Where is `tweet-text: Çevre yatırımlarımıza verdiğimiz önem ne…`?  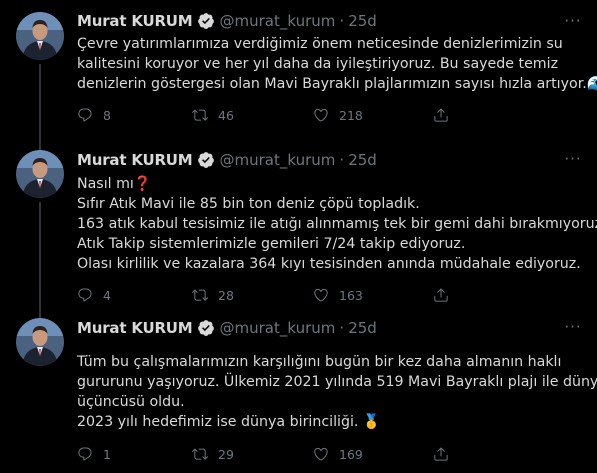 tweet-text: Çevre yatırımlarımıza verdiğimiz önem ne… is located at coordinates (337, 64).